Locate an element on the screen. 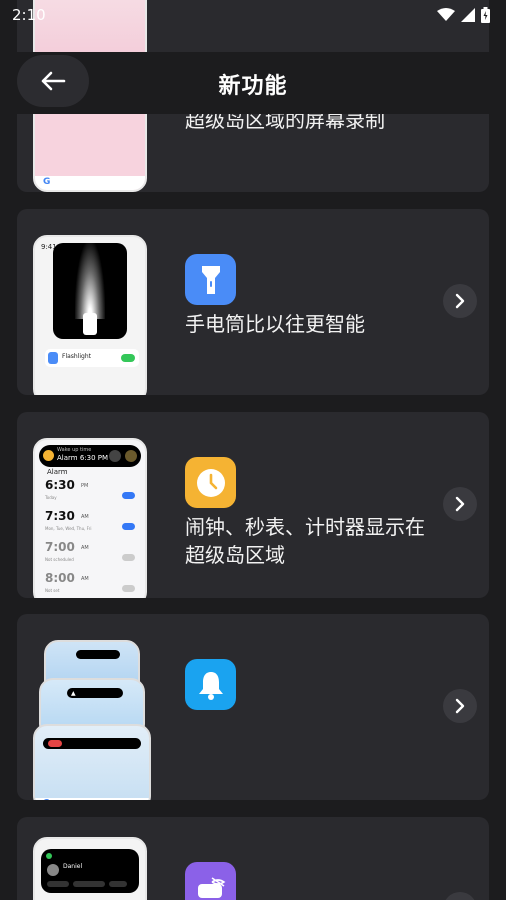 Image resolution: width=506 pixels, height=900 pixels. flashlight-icon-tile is located at coordinates (210, 279).